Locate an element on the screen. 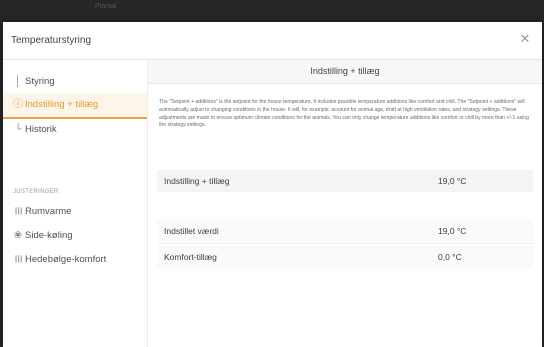 The width and height of the screenshot is (544, 347). sidebar-item-label: Historik is located at coordinates (41, 129).